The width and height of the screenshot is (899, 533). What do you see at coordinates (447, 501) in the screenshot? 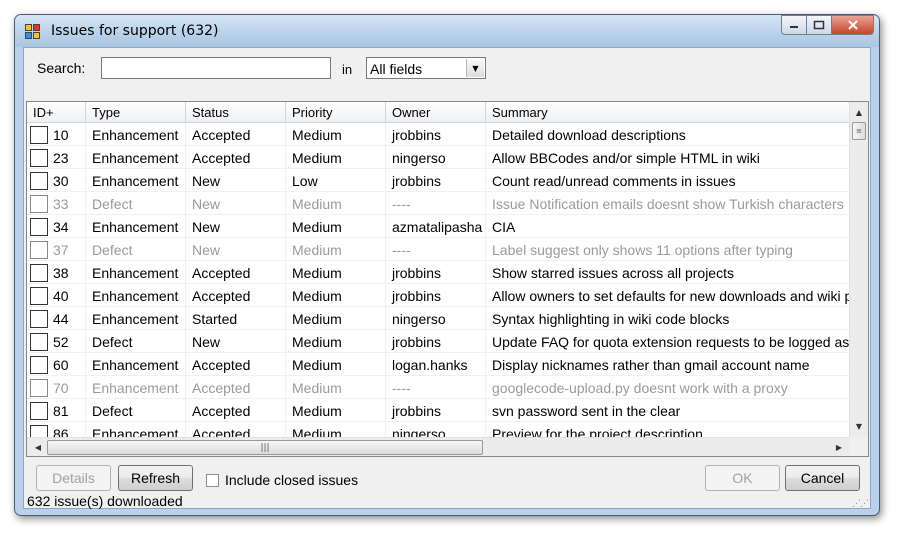
I see `status-bar: 632 issue(s) downloaded ⋰⋰` at bounding box center [447, 501].